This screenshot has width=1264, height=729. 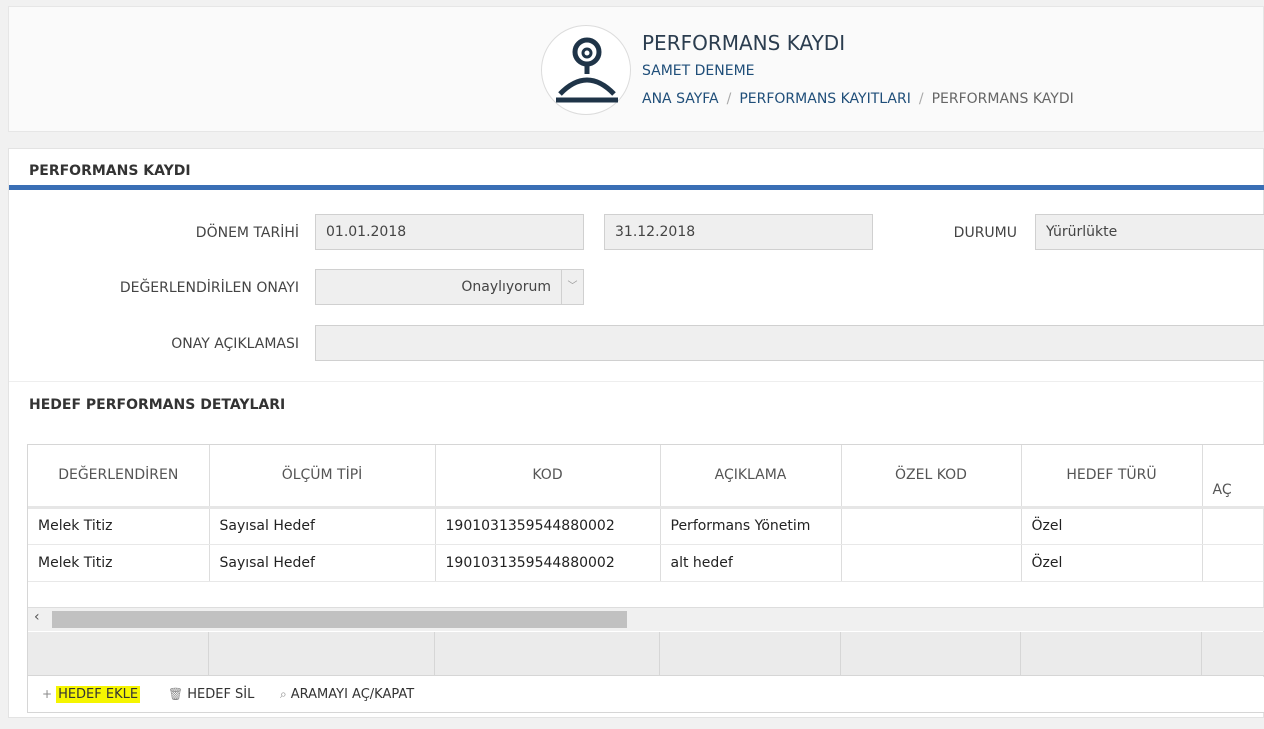 I want to click on approval-select-value: Onaylıyorum, so click(x=506, y=287).